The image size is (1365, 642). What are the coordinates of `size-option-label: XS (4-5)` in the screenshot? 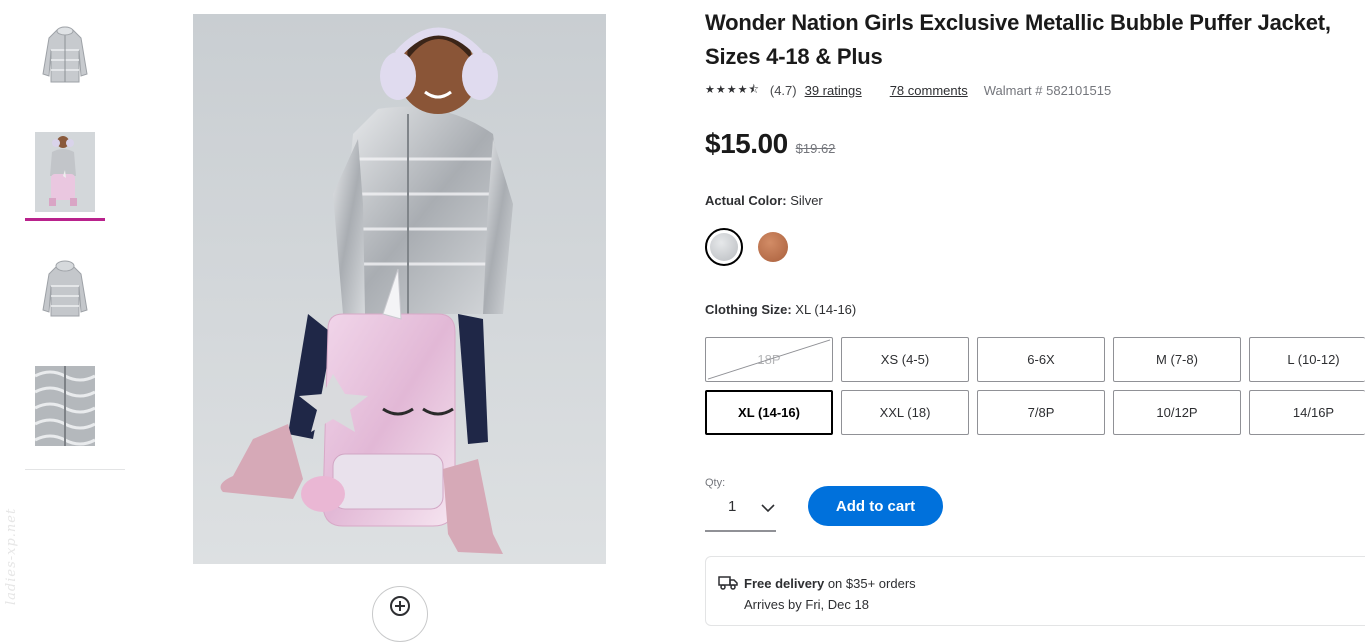 It's located at (905, 359).